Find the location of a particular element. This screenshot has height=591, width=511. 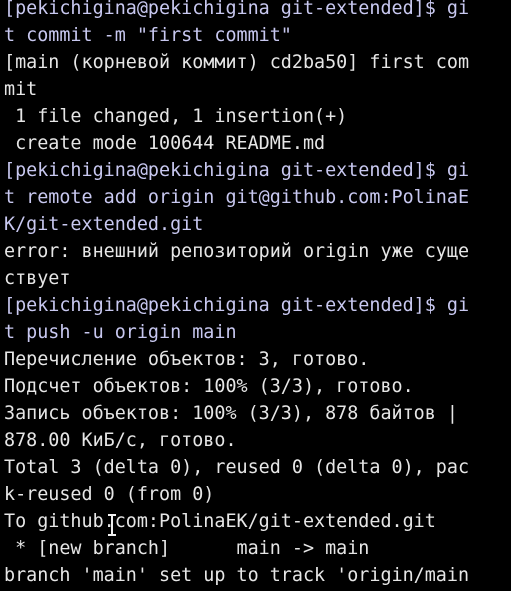

terminal-line: 878.00 КиБ/с, готово. is located at coordinates (120, 440).